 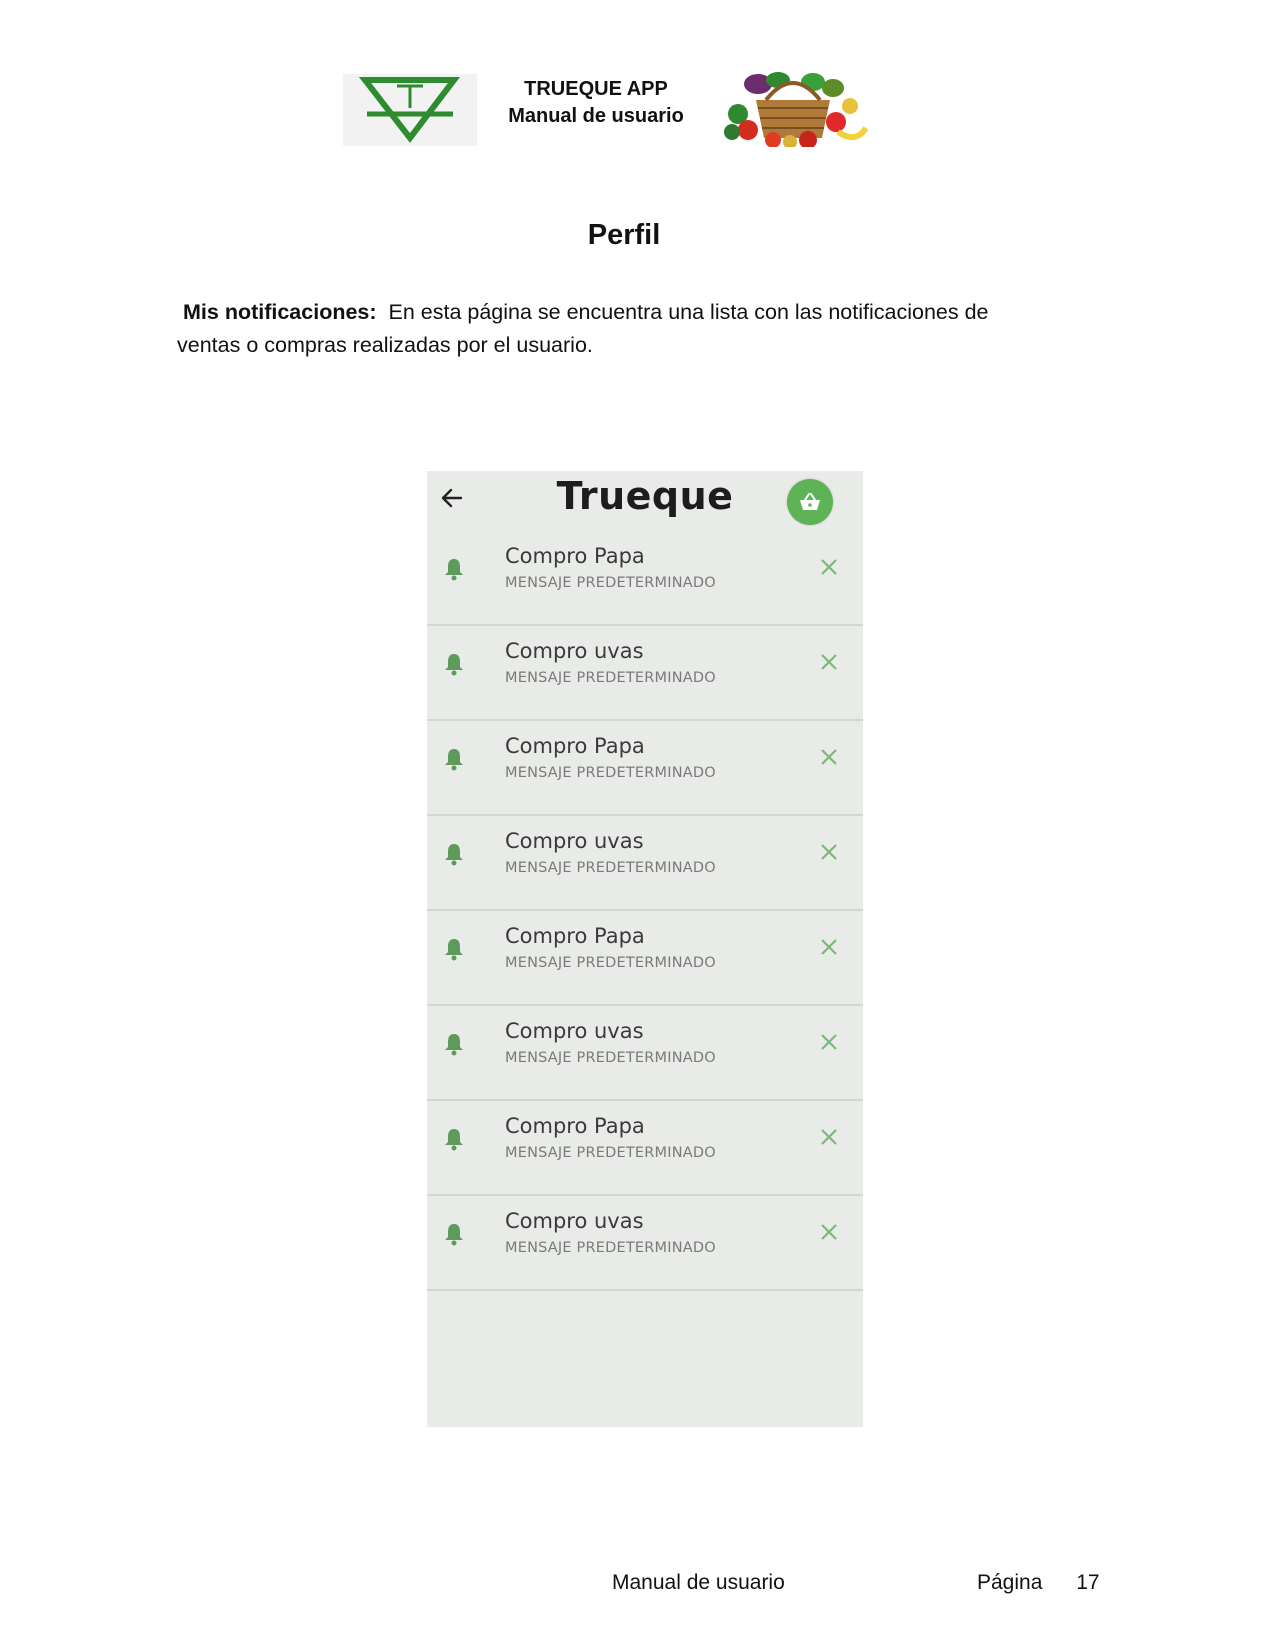 I want to click on footer-page-number: 17, so click(x=1088, y=1582).